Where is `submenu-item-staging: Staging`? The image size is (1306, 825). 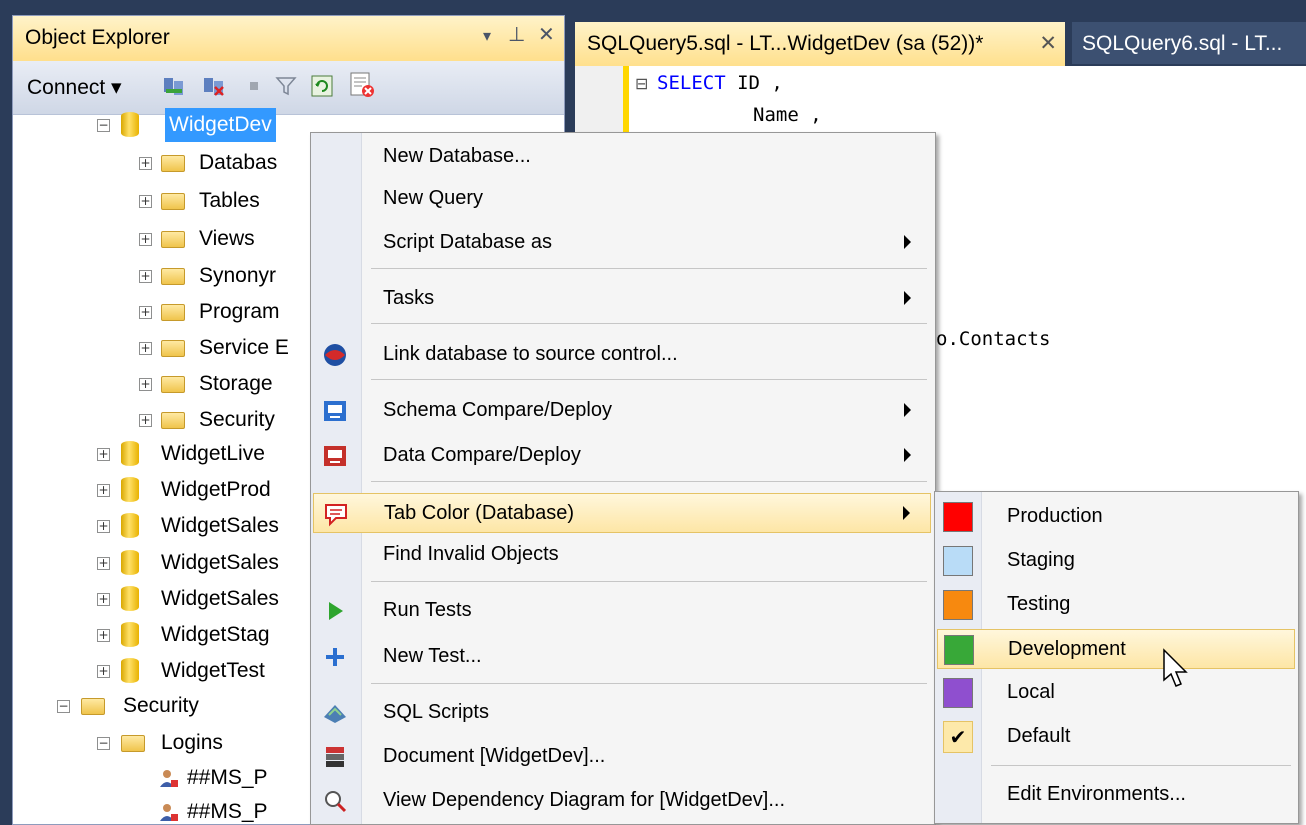 submenu-item-staging: Staging is located at coordinates (1116, 561).